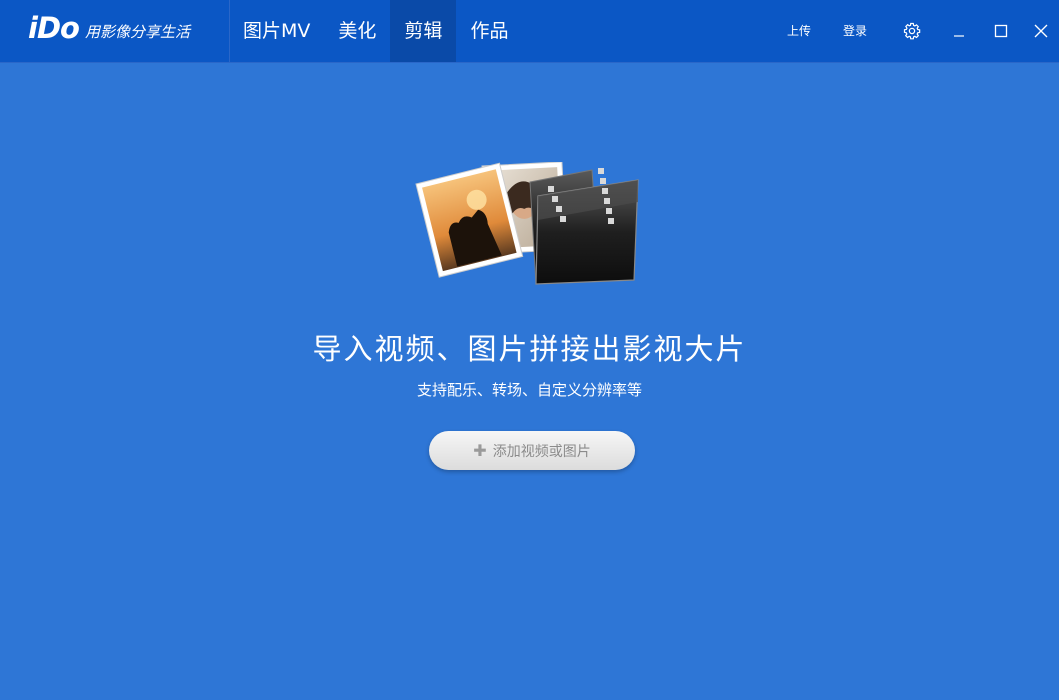  I want to click on plus-icon: ✚, so click(480, 450).